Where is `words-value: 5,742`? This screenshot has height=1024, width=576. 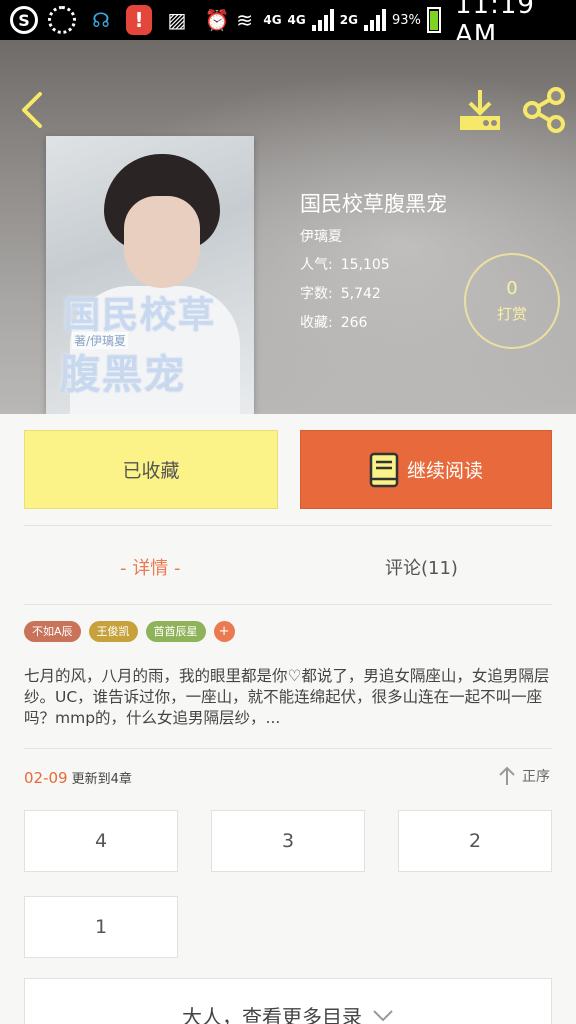
words-value: 5,742 is located at coordinates (360, 294).